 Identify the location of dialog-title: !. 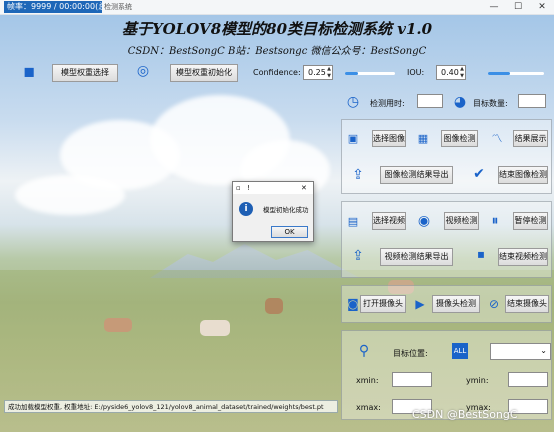
(248, 188).